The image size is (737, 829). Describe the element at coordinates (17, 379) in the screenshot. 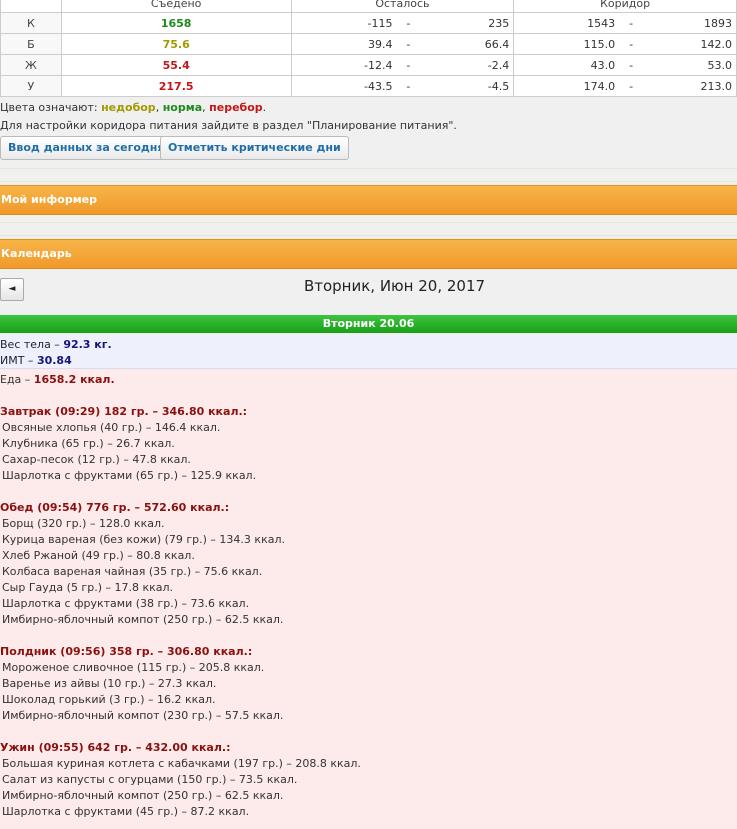

I see `food-total-label: Еда –` at that location.